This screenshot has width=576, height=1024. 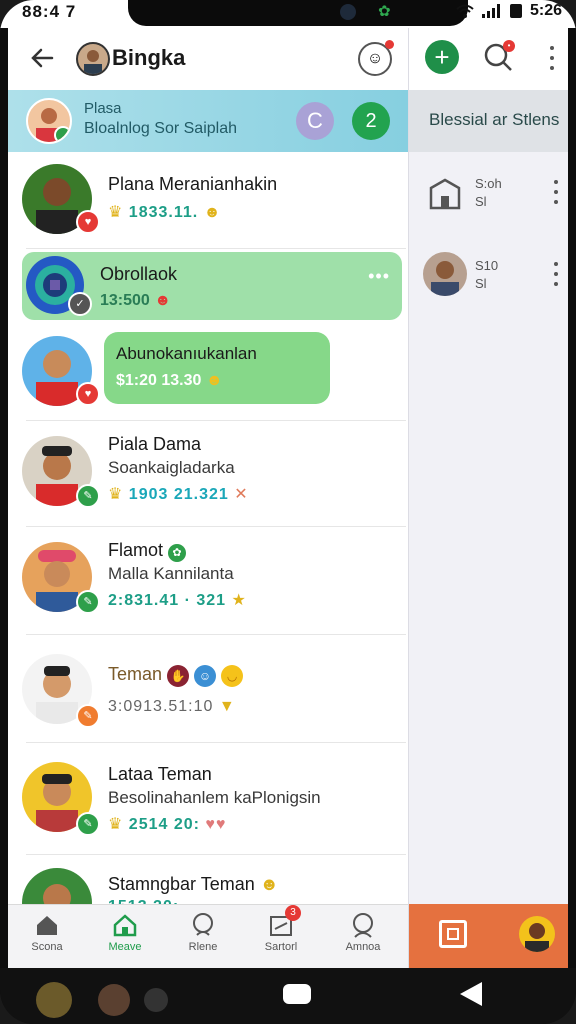 What do you see at coordinates (208, 200) in the screenshot?
I see `list-item: ♥ Plana Meranianhakin ♛ 1833.11. ☻` at bounding box center [208, 200].